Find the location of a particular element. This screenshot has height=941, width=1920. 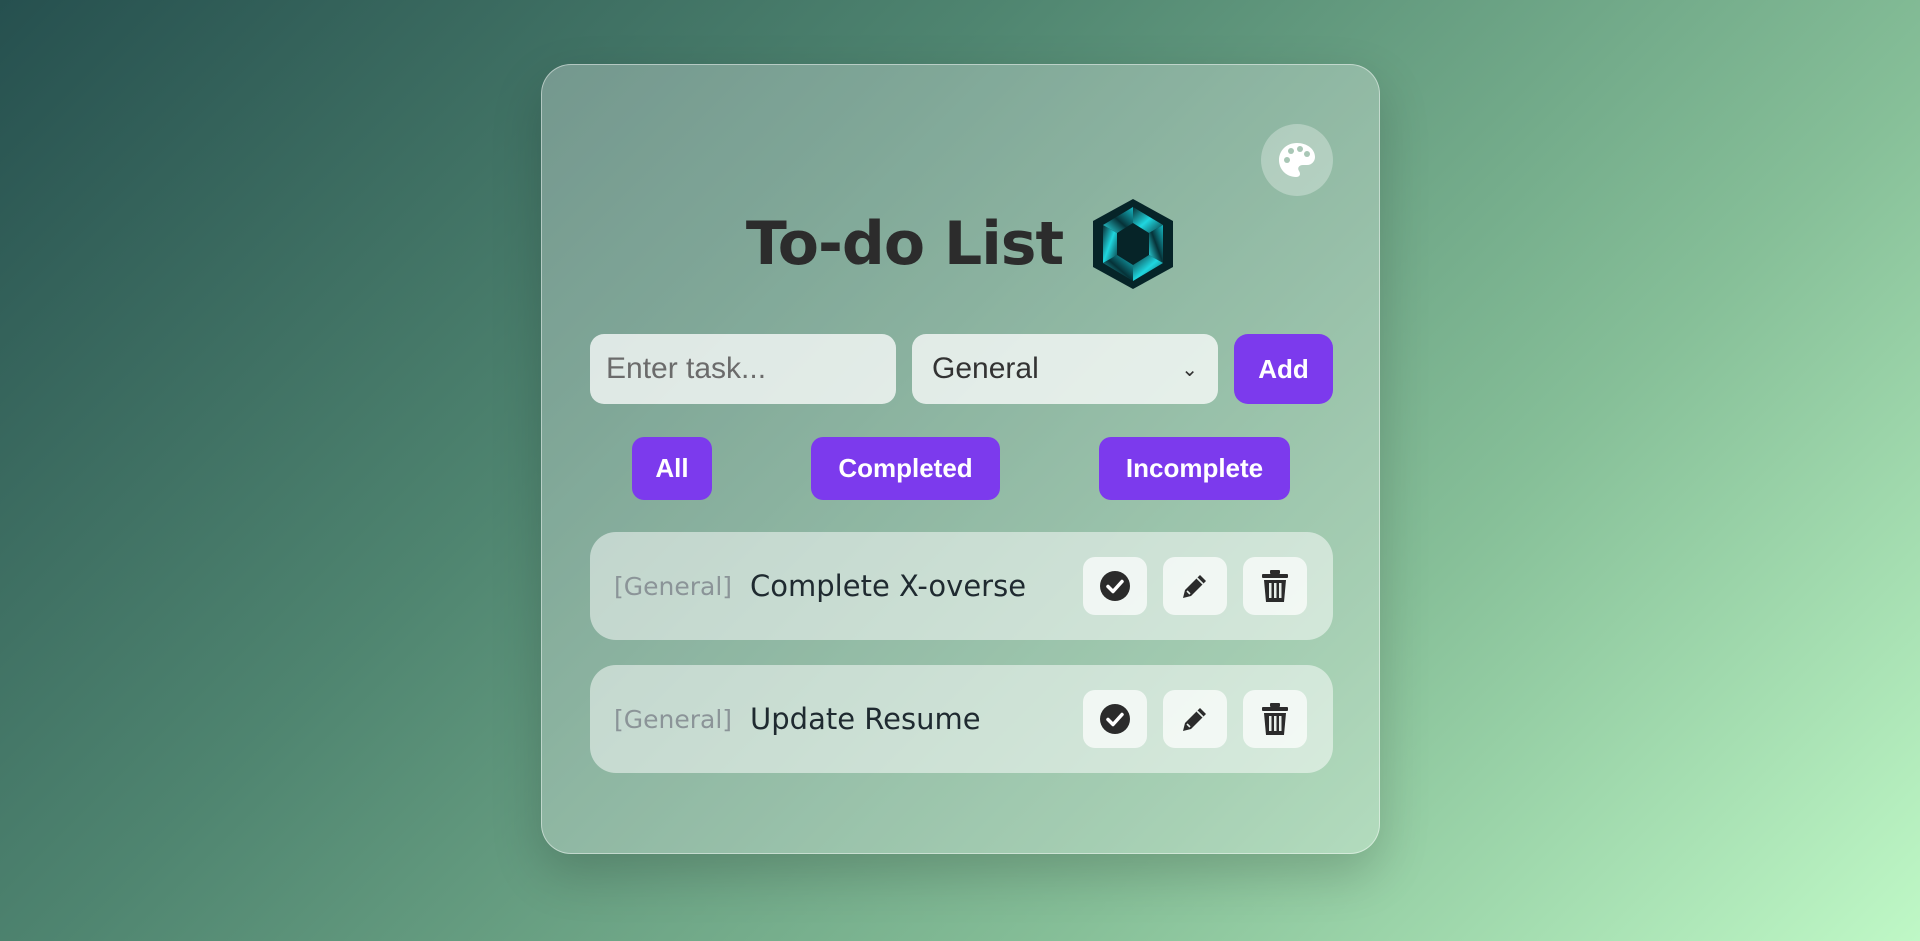

task-item: [General] Complete X-overse is located at coordinates (961, 586).